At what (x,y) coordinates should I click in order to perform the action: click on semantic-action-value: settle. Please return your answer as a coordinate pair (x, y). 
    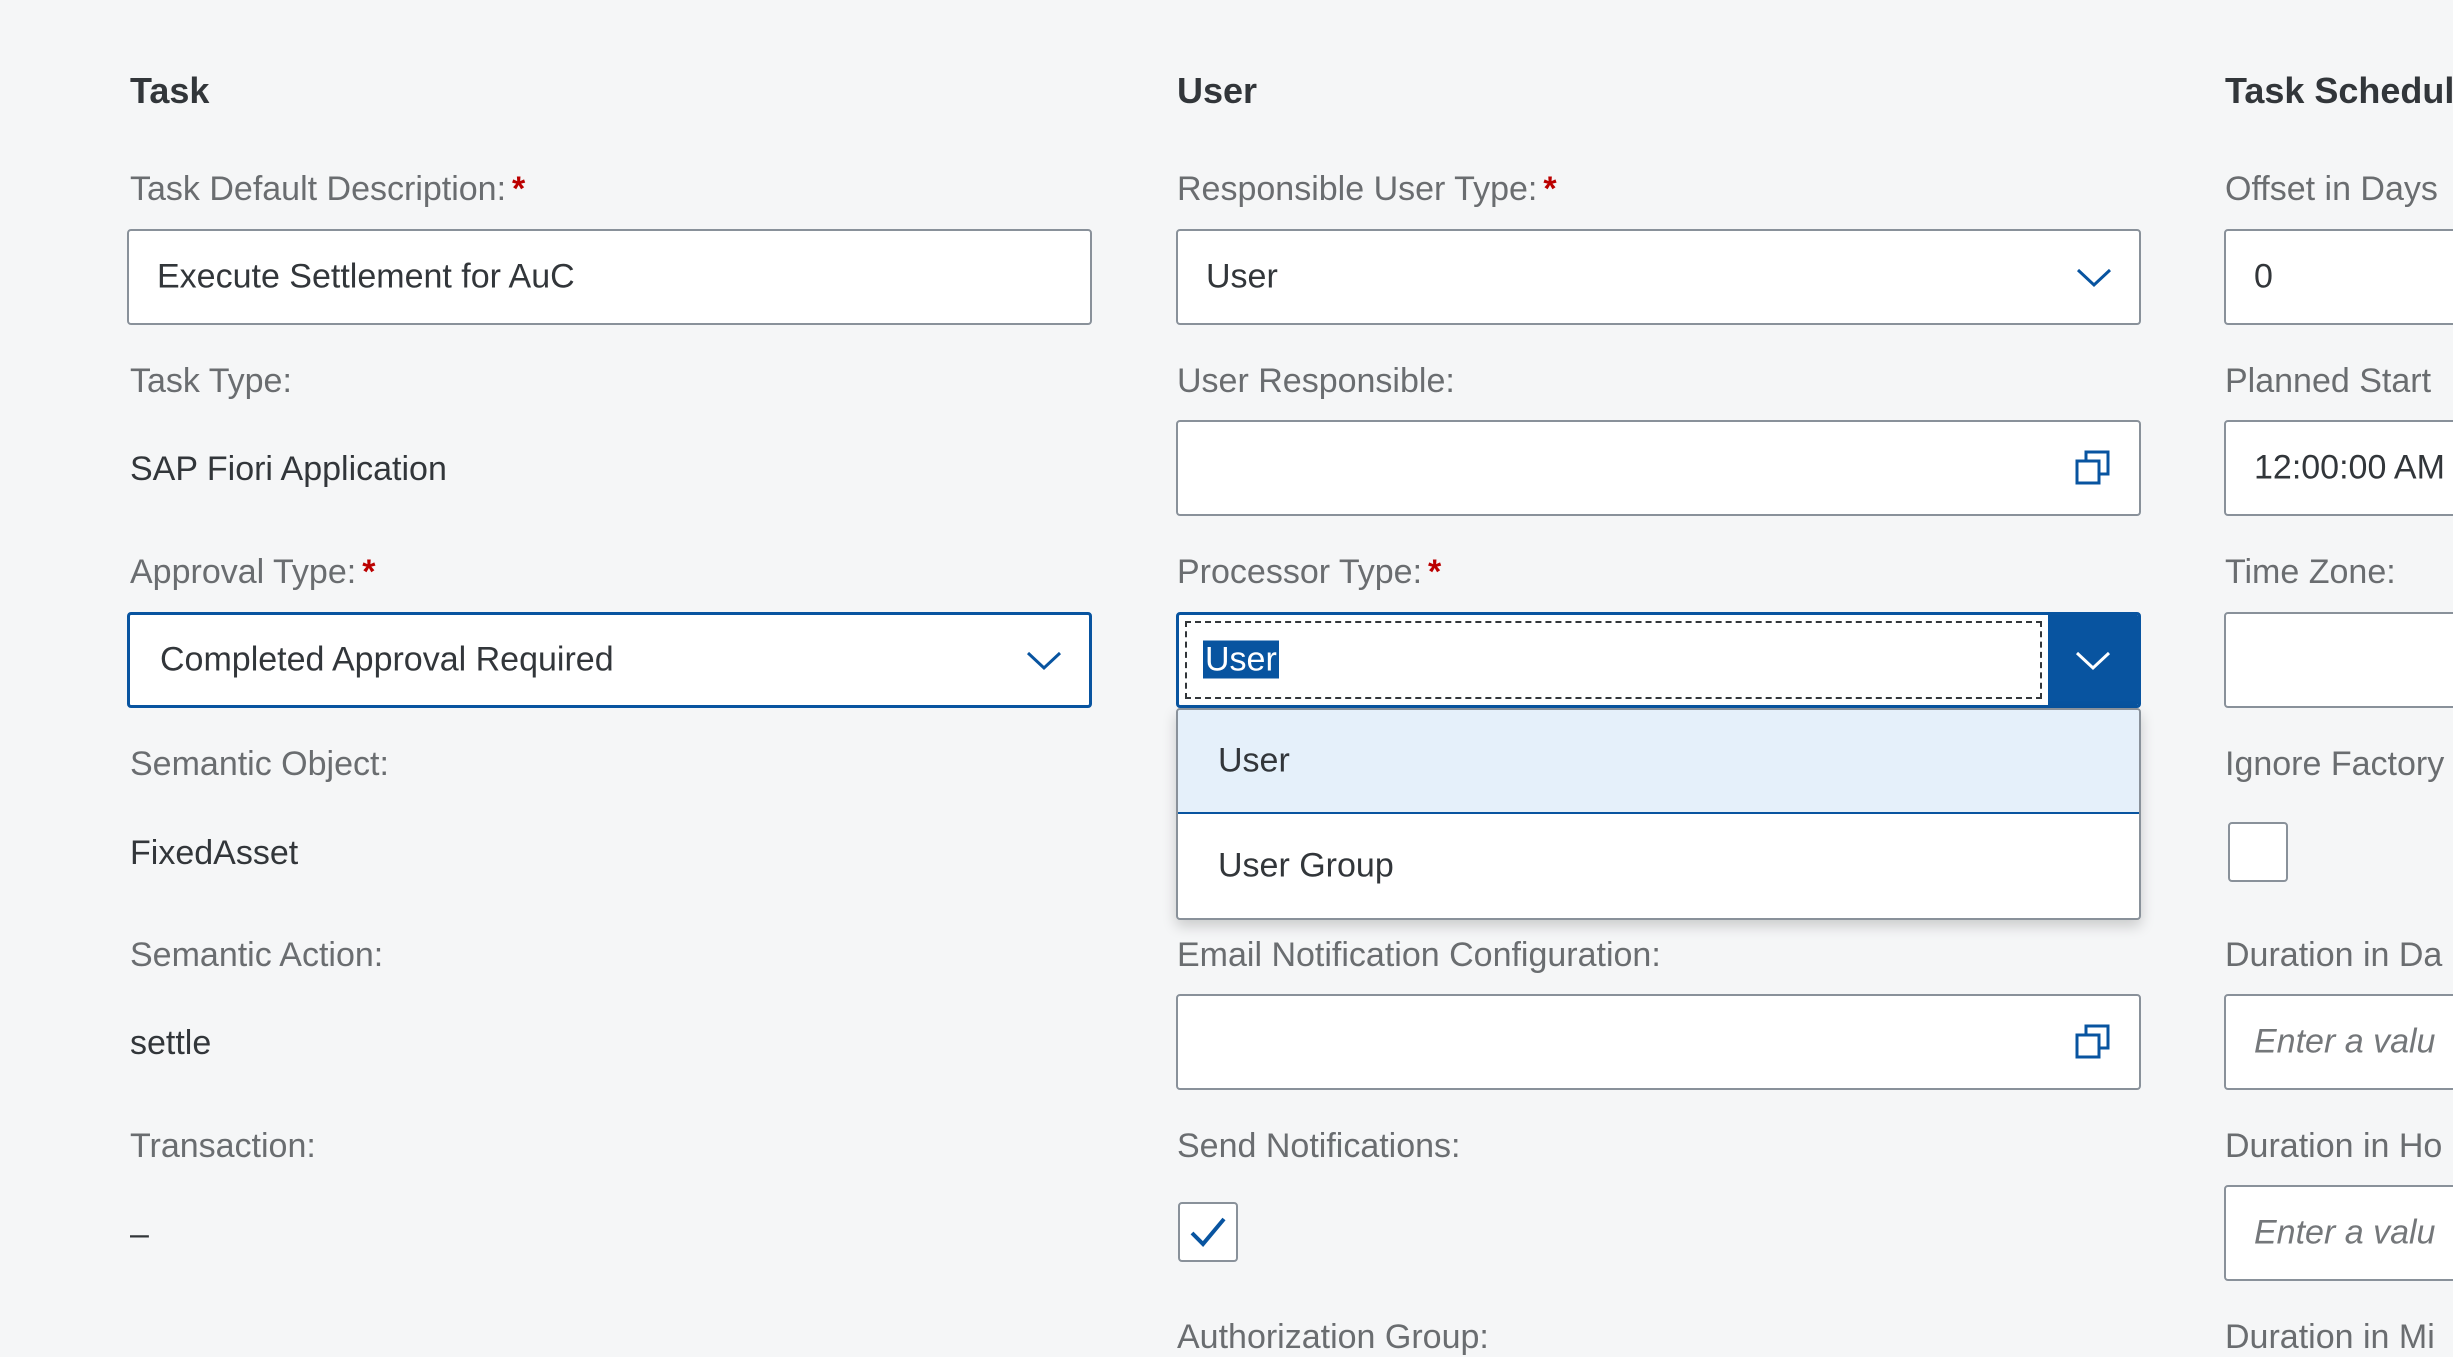
    Looking at the image, I should click on (171, 1043).